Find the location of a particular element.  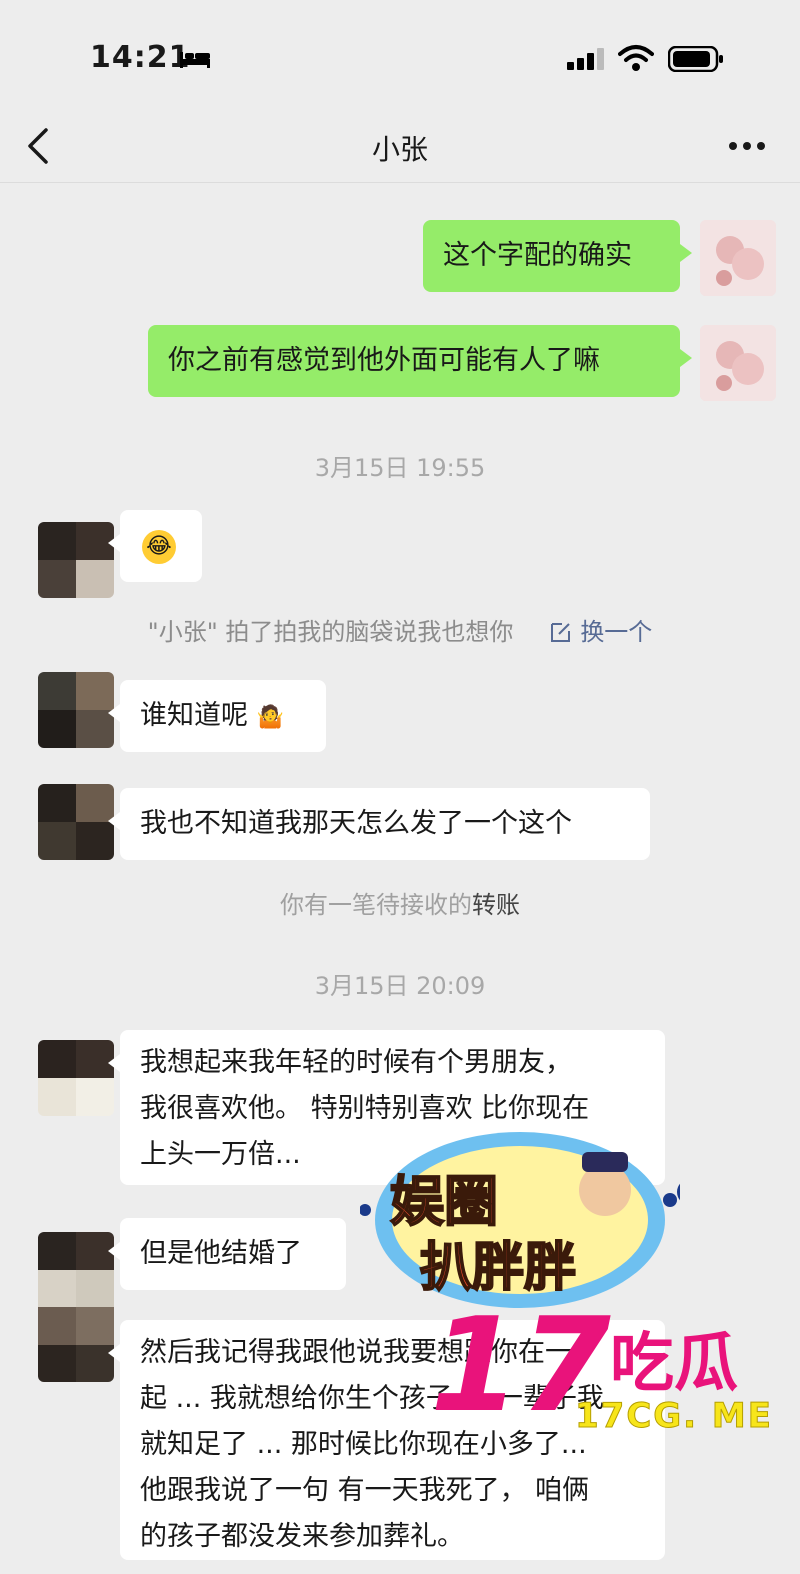

chat-timestamp: 3月15日 19:55 is located at coordinates (400, 468).